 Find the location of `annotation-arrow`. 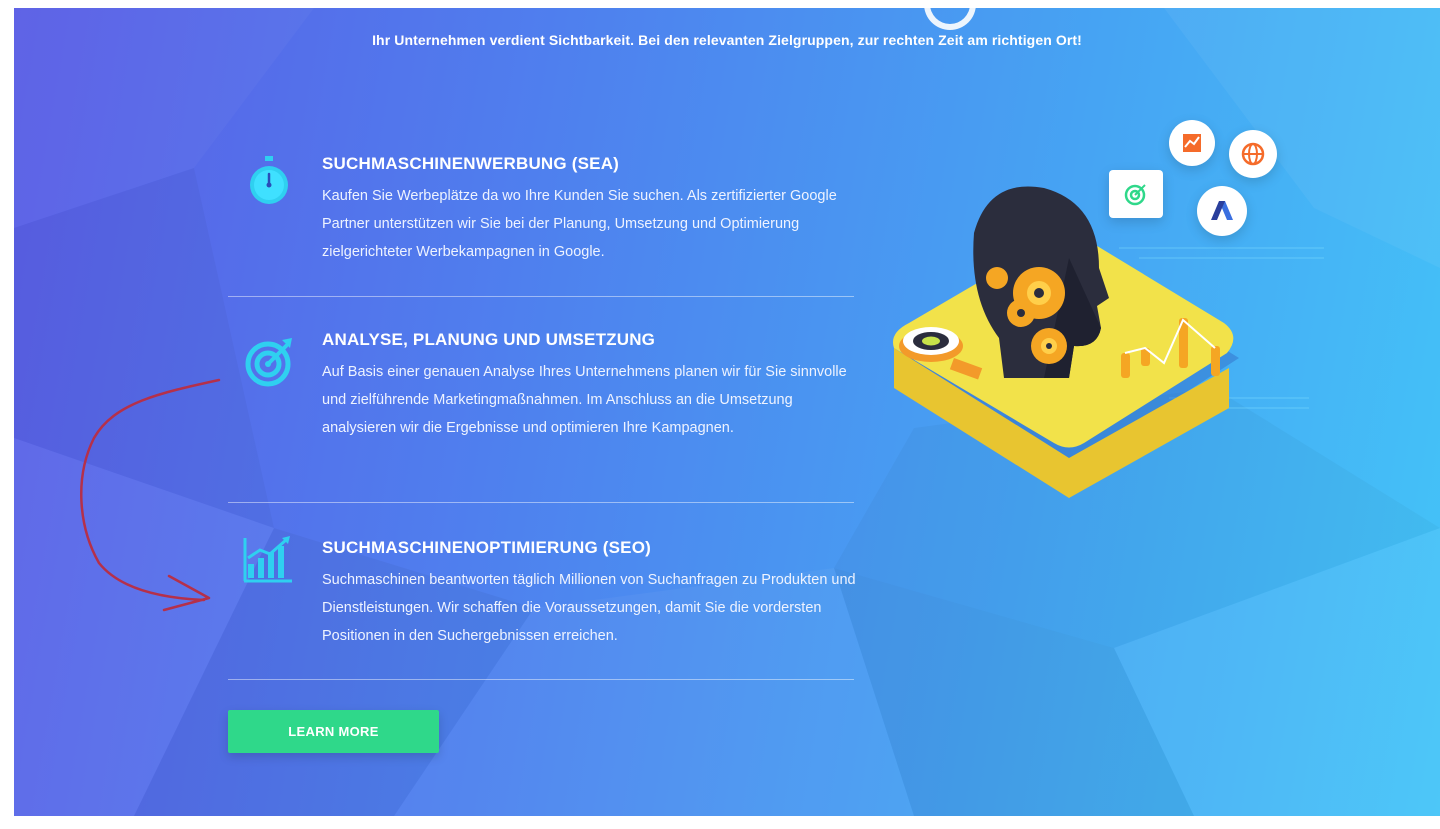

annotation-arrow is located at coordinates (150, 495).